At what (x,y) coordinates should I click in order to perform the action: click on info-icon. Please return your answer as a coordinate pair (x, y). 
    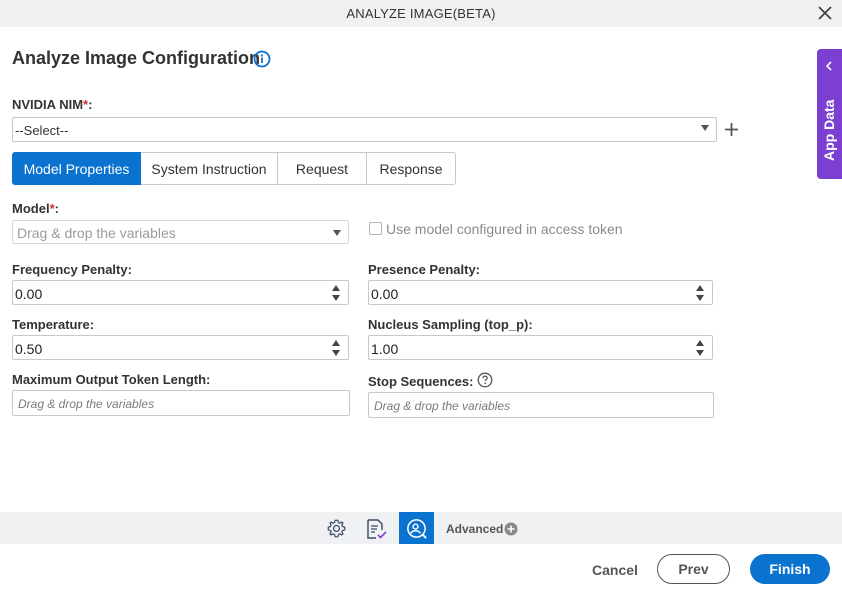
    Looking at the image, I should click on (262, 59).